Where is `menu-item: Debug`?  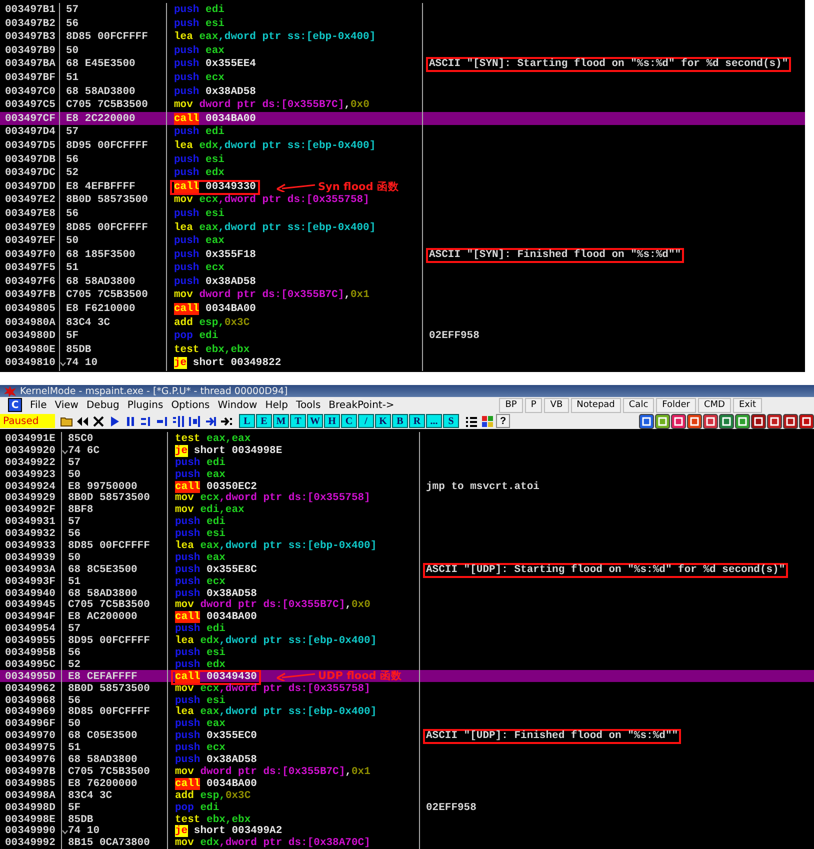 menu-item: Debug is located at coordinates (103, 405).